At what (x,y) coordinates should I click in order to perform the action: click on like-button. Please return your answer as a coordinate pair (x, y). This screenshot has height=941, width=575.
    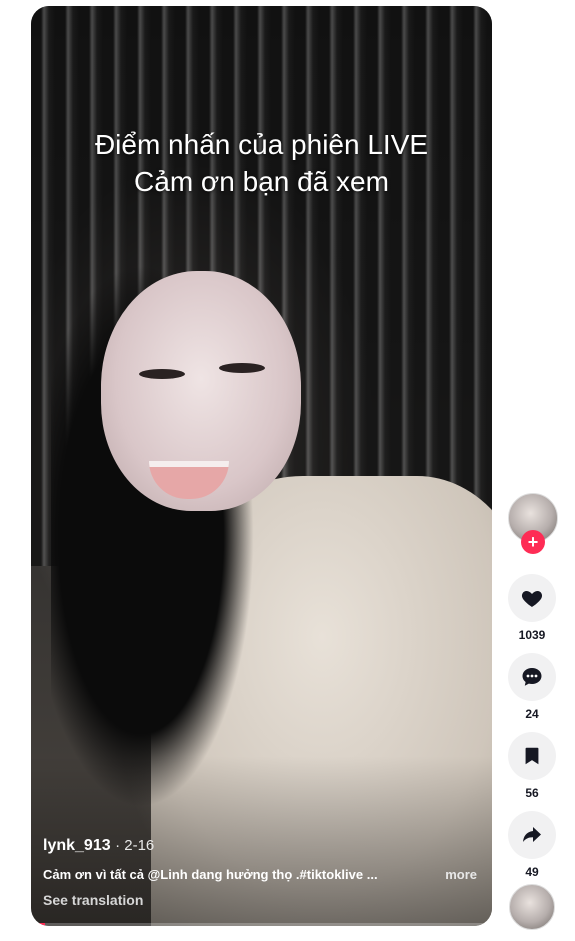
    Looking at the image, I should click on (532, 598).